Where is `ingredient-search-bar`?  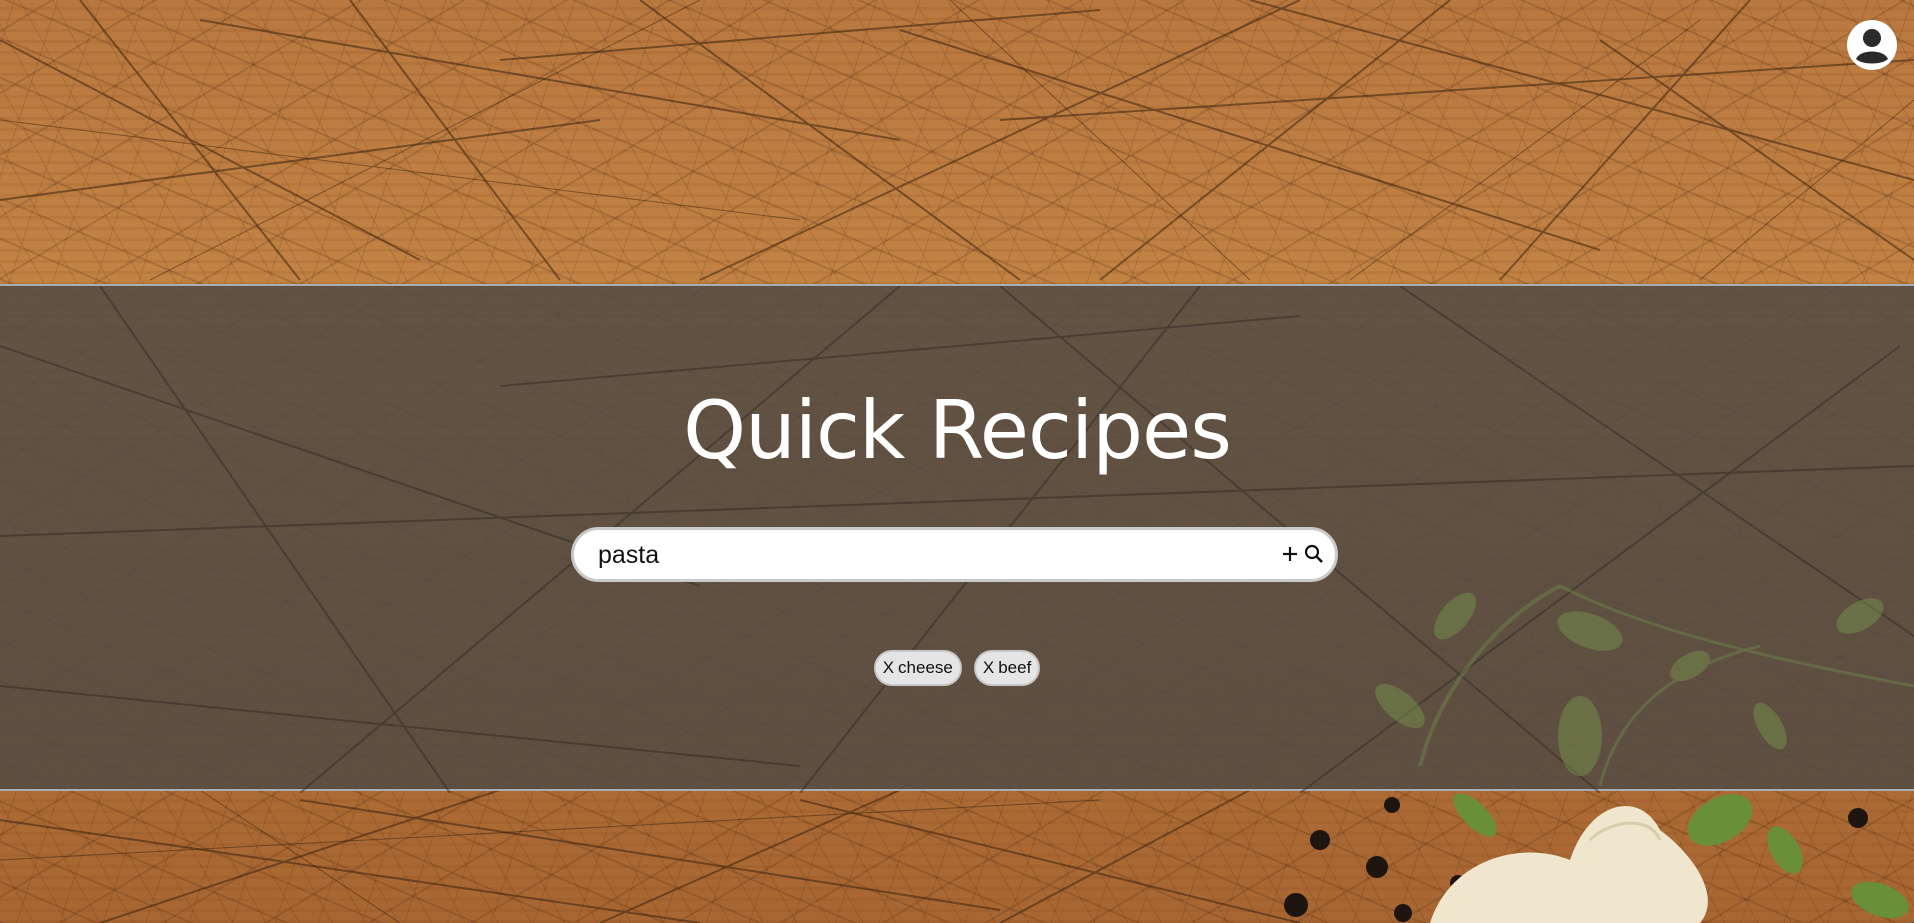
ingredient-search-bar is located at coordinates (954, 554).